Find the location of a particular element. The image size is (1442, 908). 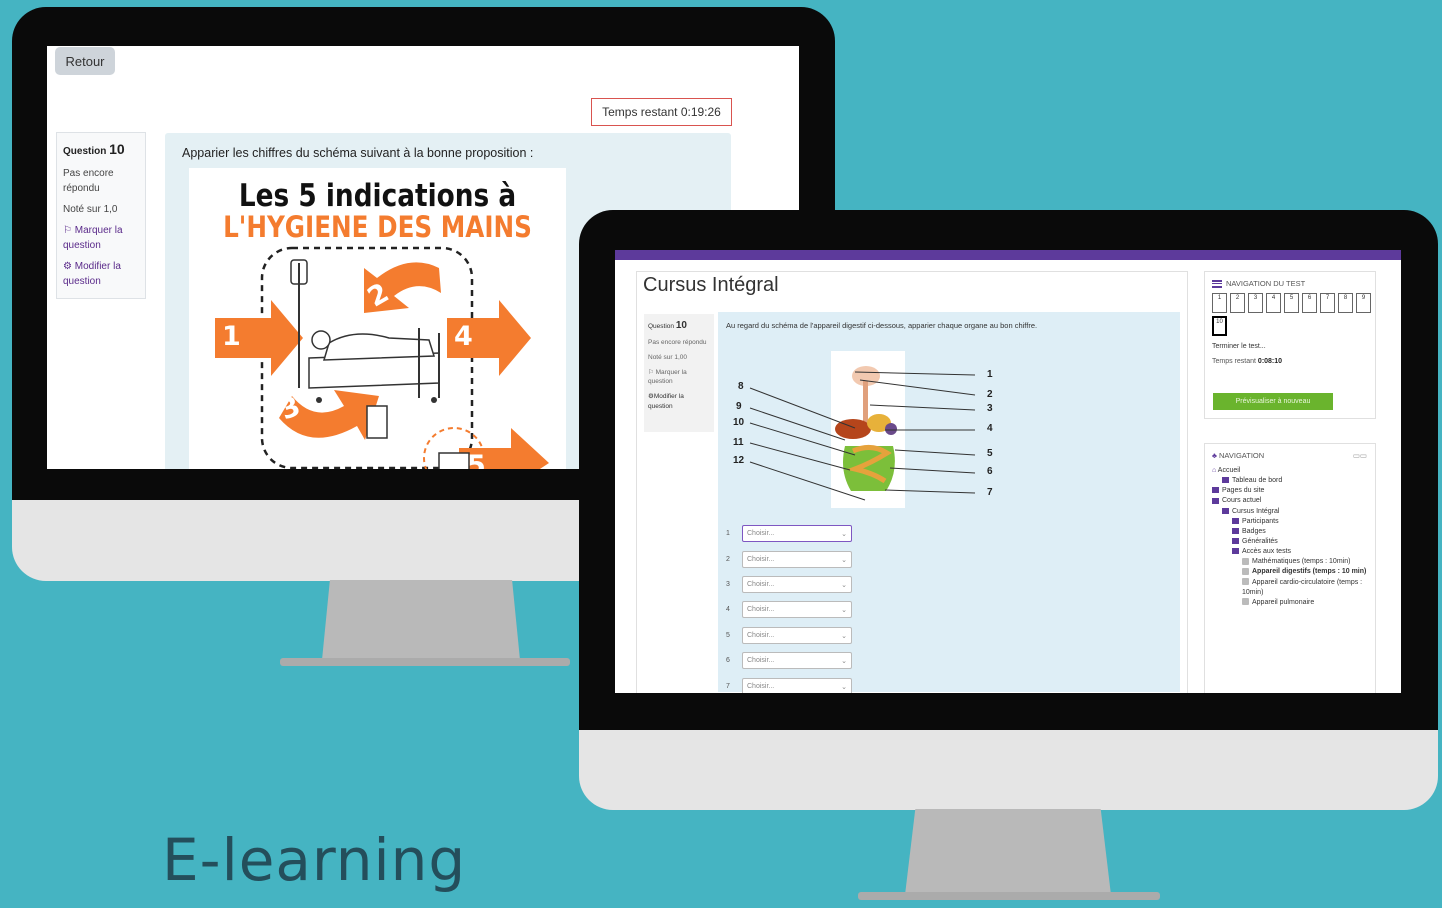

answer-number: 3 is located at coordinates (728, 584).